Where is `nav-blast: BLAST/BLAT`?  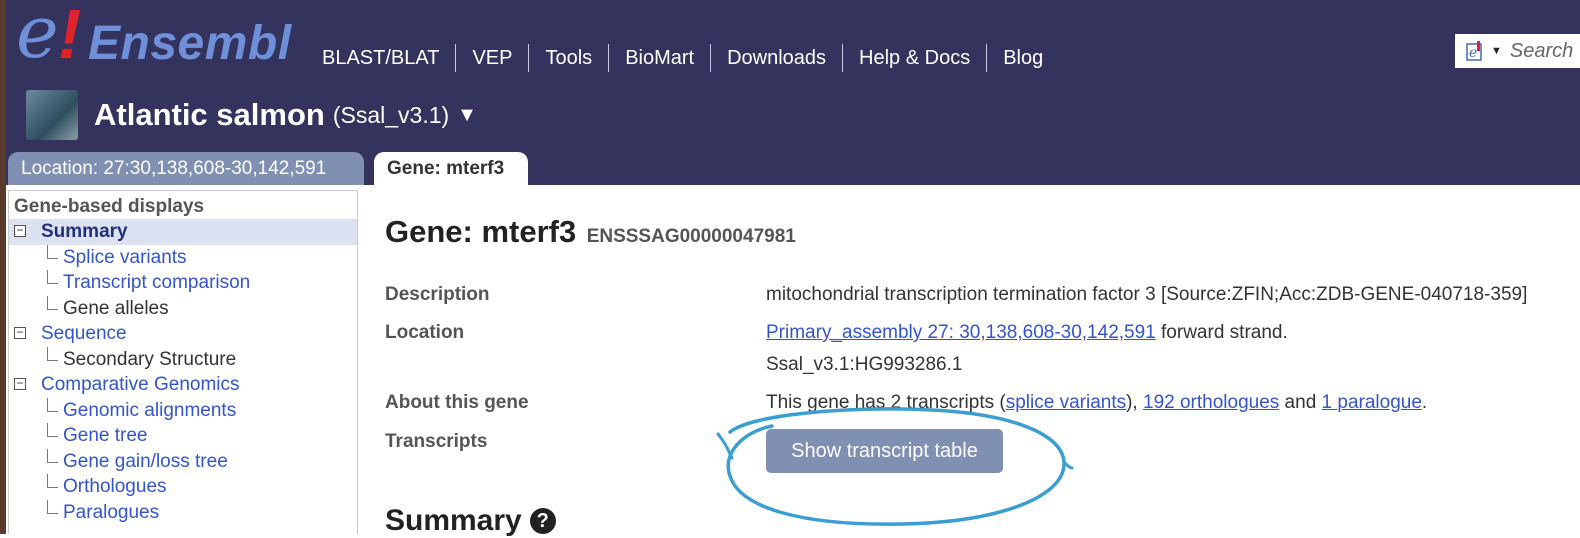
nav-blast: BLAST/BLAT is located at coordinates (380, 58).